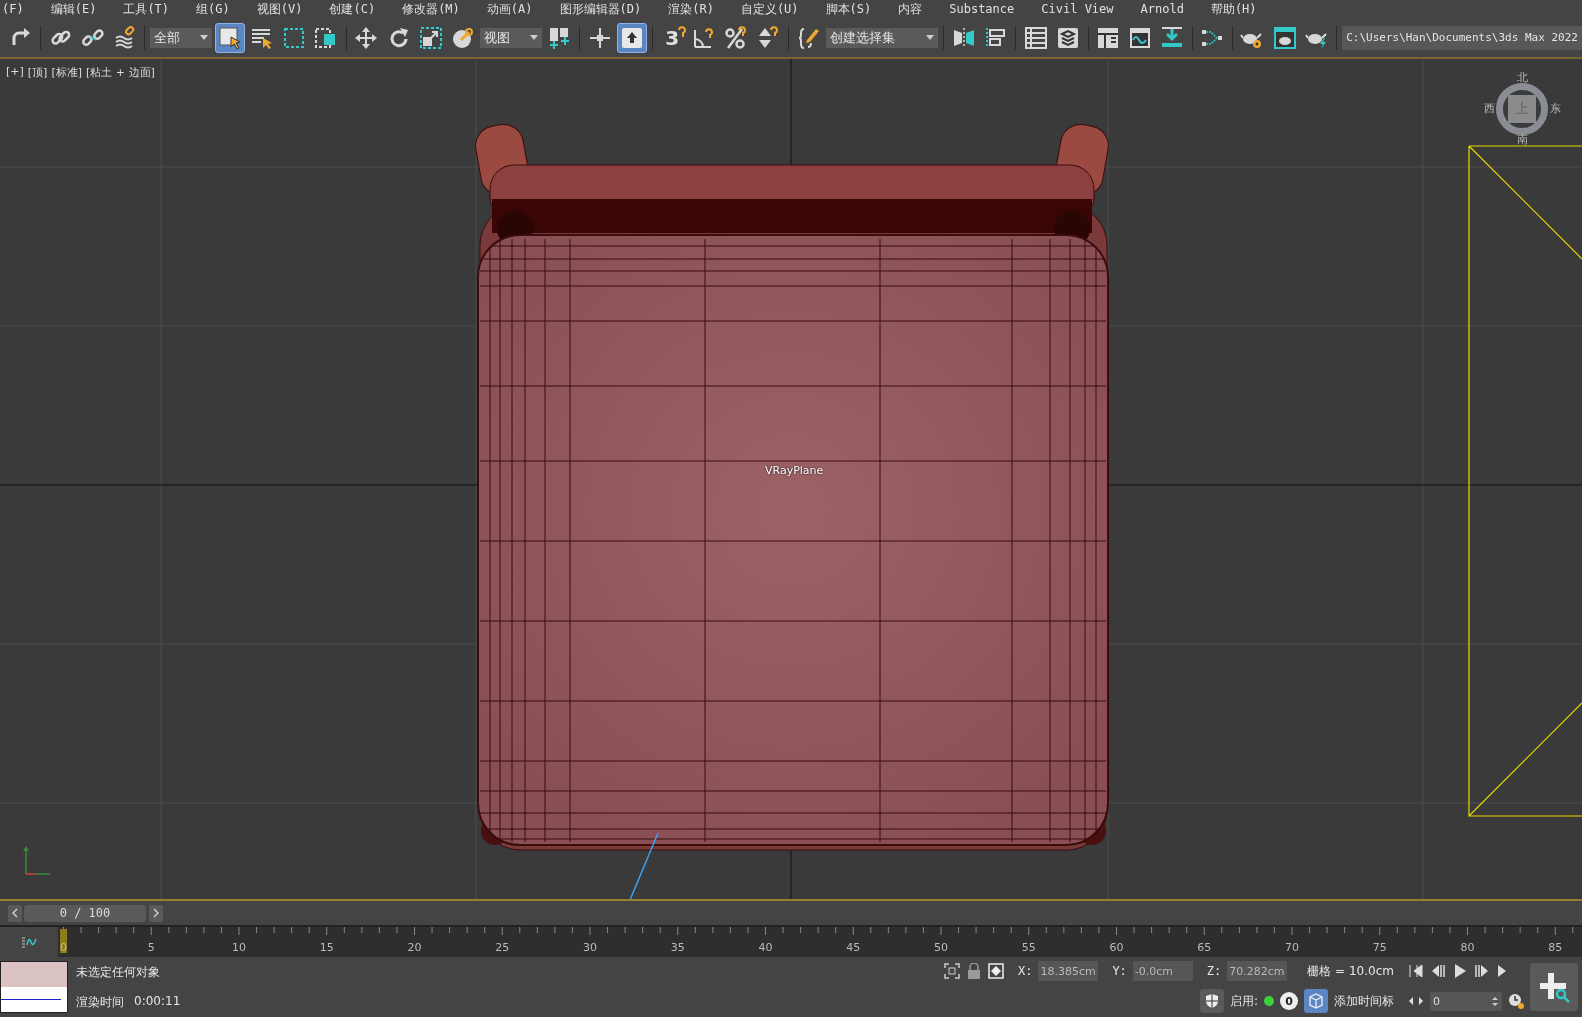 The image size is (1582, 1017). I want to click on shield-button, so click(1211, 1001).